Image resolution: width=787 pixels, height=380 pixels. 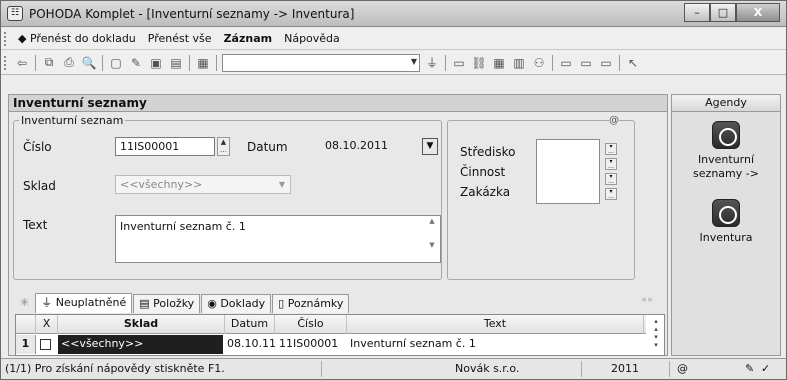 What do you see at coordinates (758, 12) in the screenshot?
I see `close-button: X` at bounding box center [758, 12].